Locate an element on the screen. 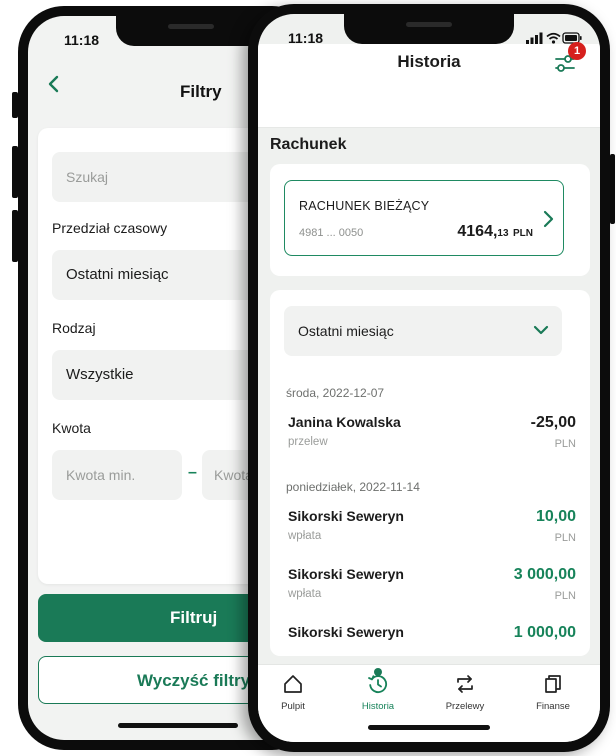 The height and width of the screenshot is (756, 616). period-label: Przedział czasowy is located at coordinates (110, 228).